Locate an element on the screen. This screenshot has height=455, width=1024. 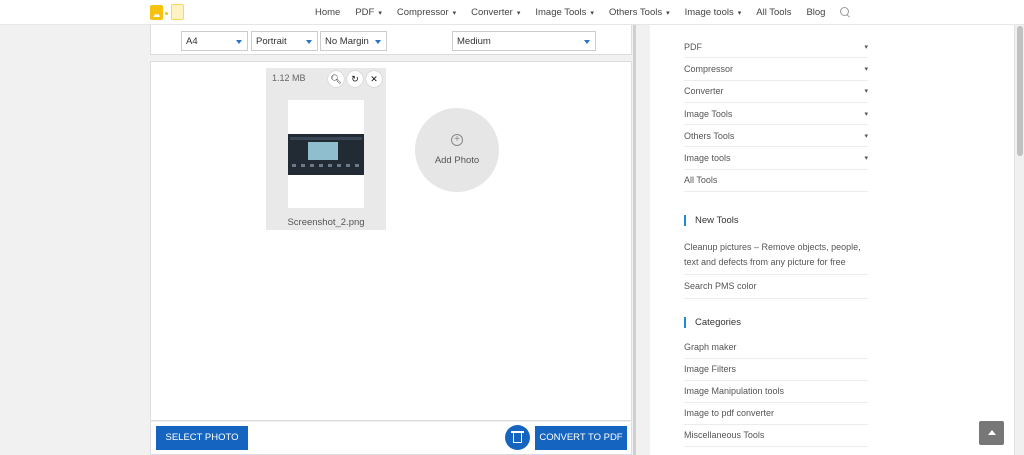
quality-value: Medium is located at coordinates (474, 41).